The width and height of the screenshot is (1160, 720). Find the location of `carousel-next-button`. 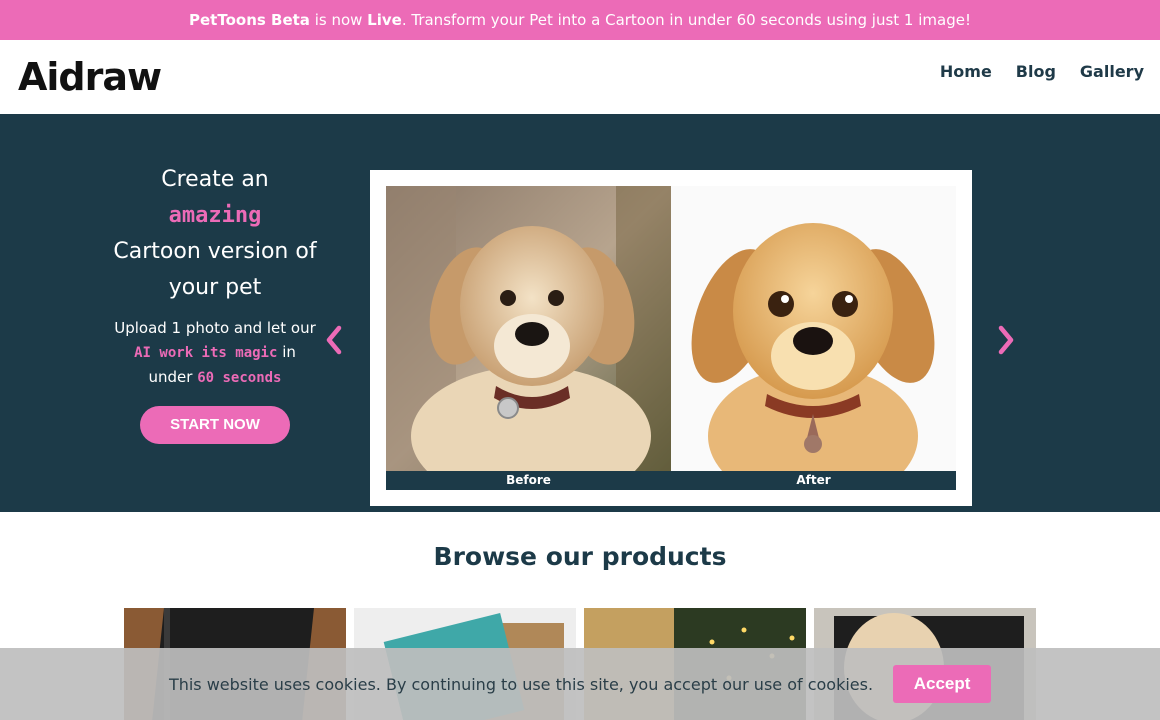

carousel-next-button is located at coordinates (1006, 340).